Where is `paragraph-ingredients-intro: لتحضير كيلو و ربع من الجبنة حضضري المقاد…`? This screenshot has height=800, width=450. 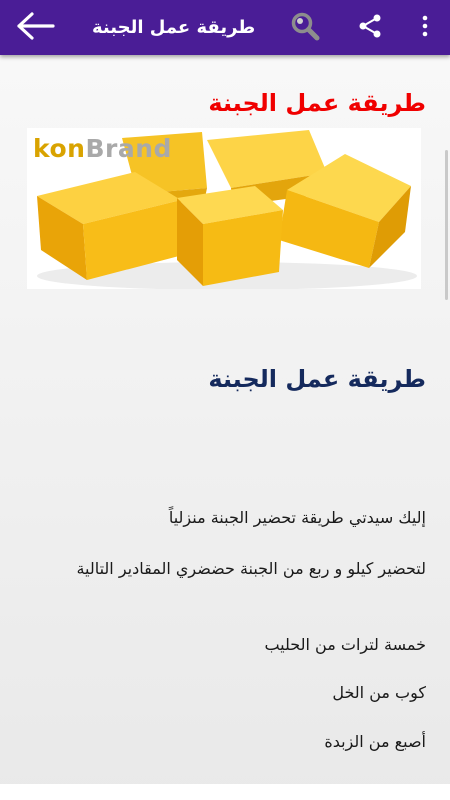 paragraph-ingredients-intro: لتحضير كيلو و ربع من الجبنة حضضري المقاد… is located at coordinates (251, 568).